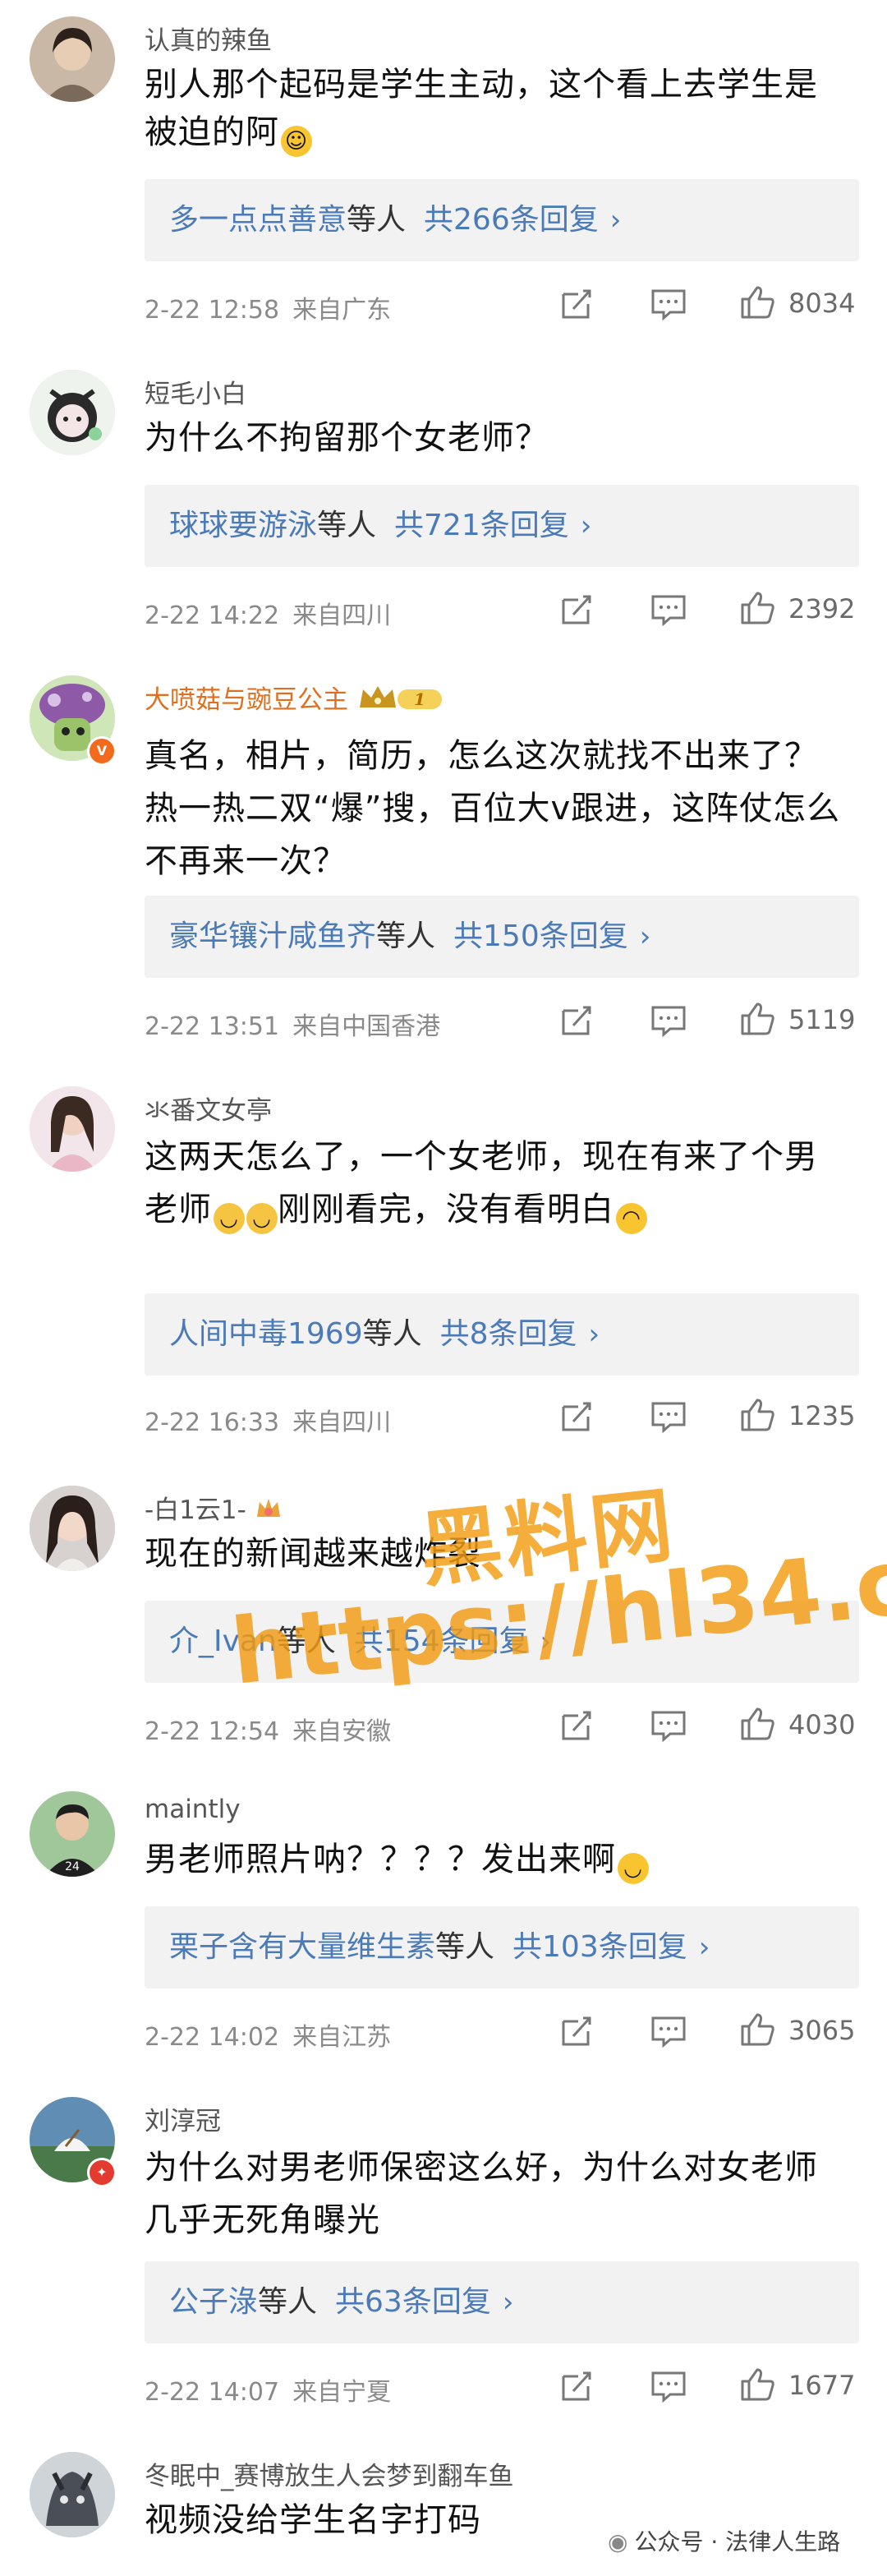 The image size is (887, 2576). What do you see at coordinates (212, 1422) in the screenshot?
I see `comment-date: 2-22 16:33` at bounding box center [212, 1422].